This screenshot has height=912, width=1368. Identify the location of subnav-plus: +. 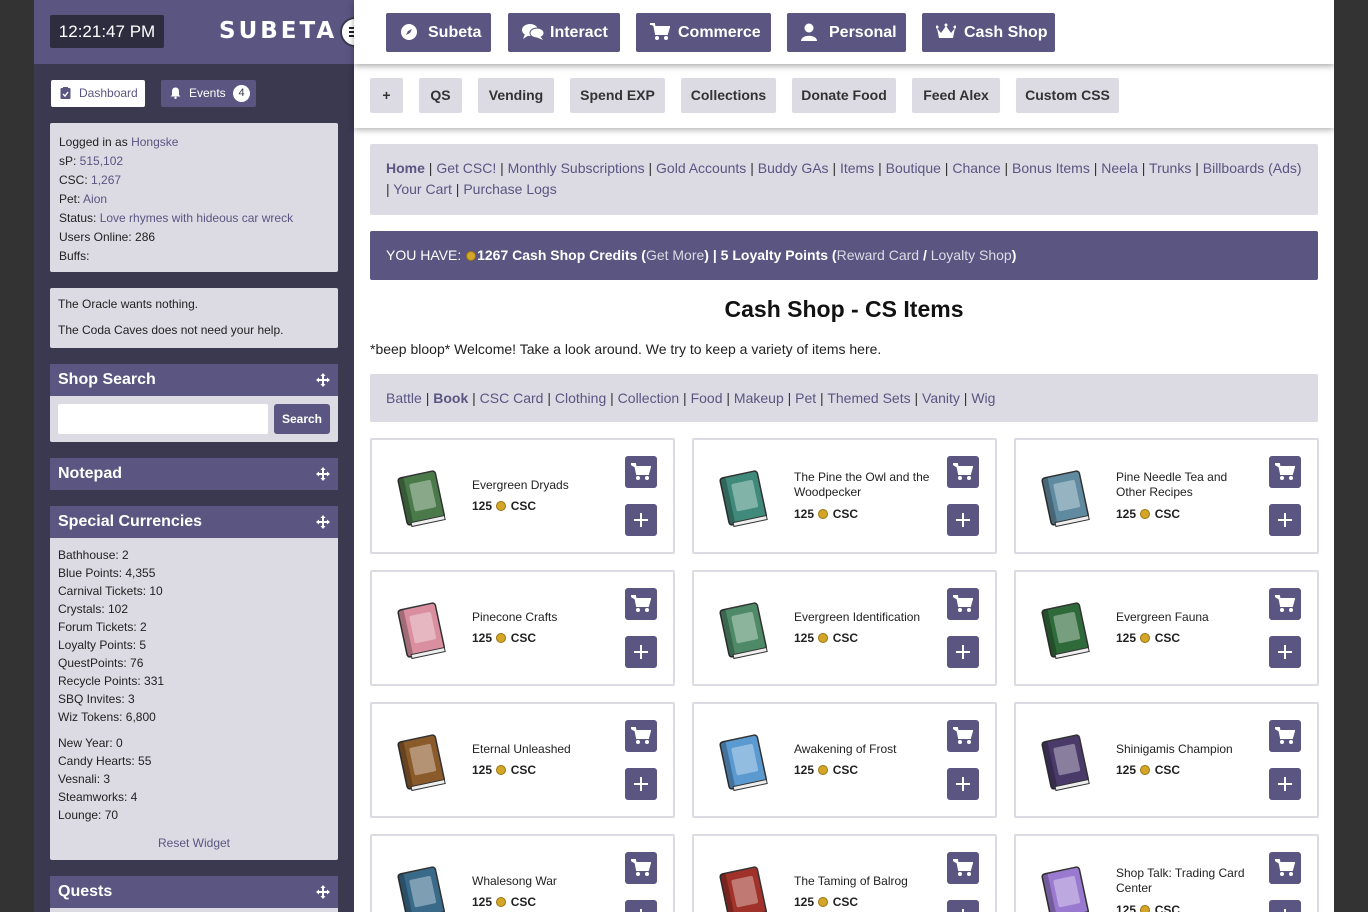
(386, 95).